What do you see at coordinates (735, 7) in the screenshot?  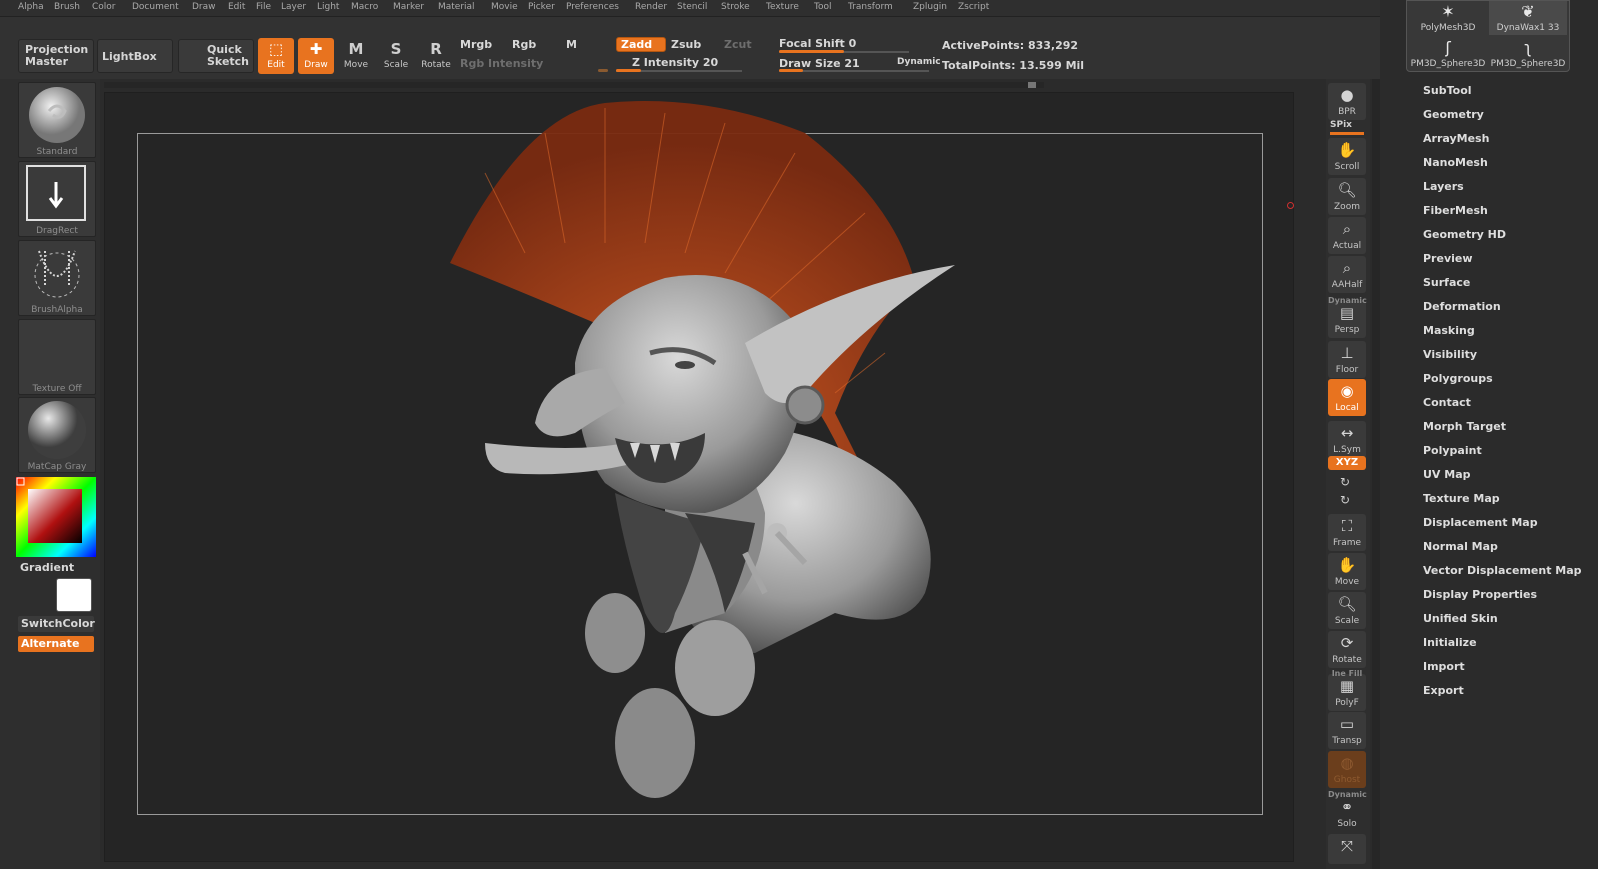 I see `menu-stroke: Stroke` at bounding box center [735, 7].